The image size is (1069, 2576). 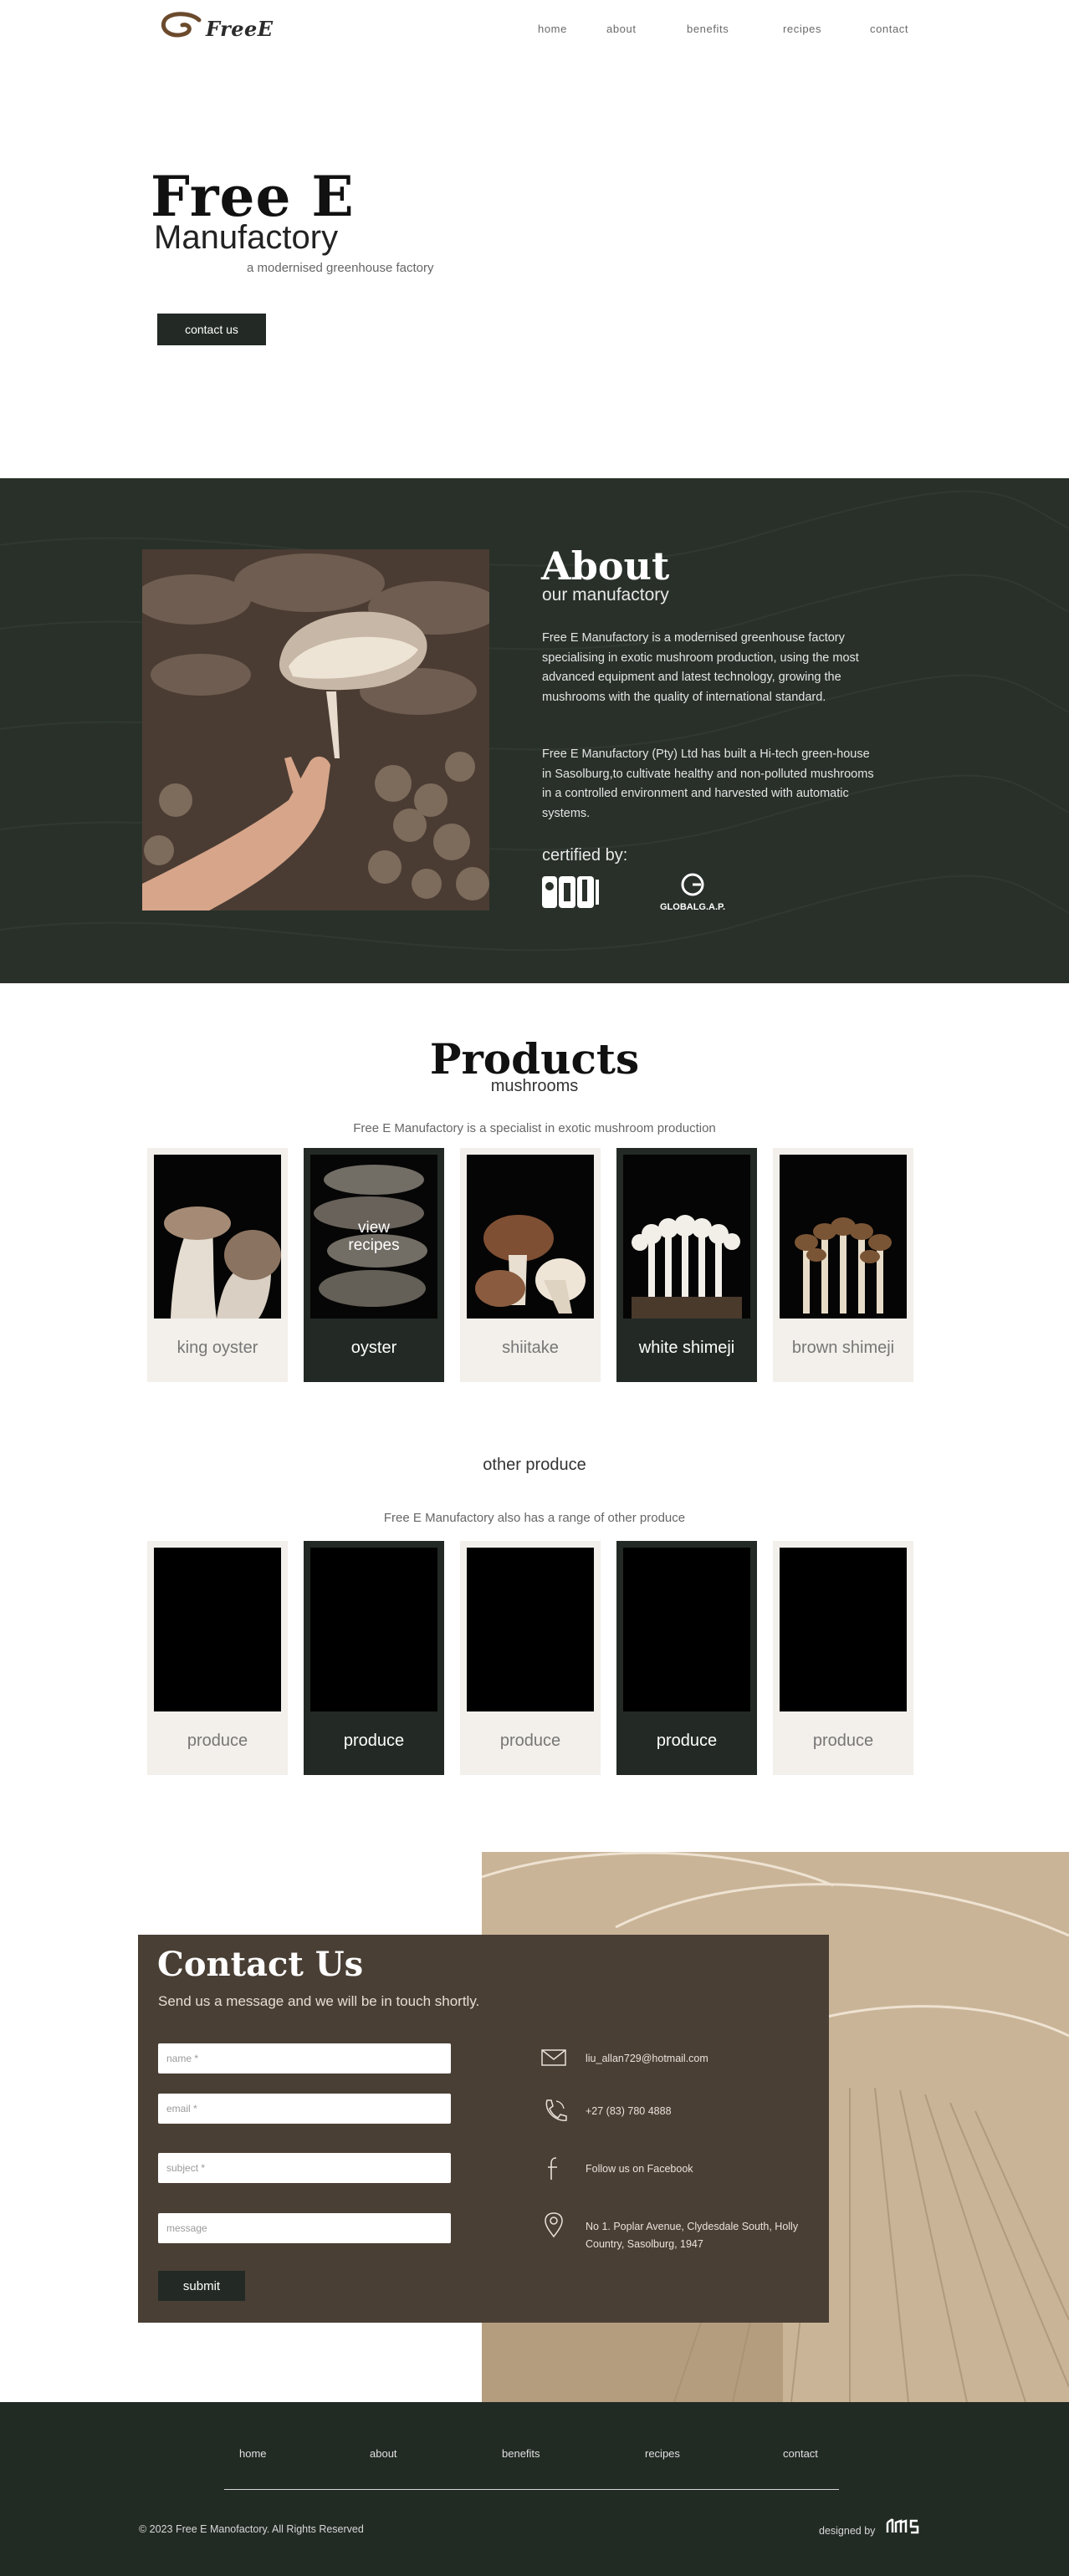 I want to click on product-card-brown-shimeji: brown shimeji, so click(x=843, y=1265).